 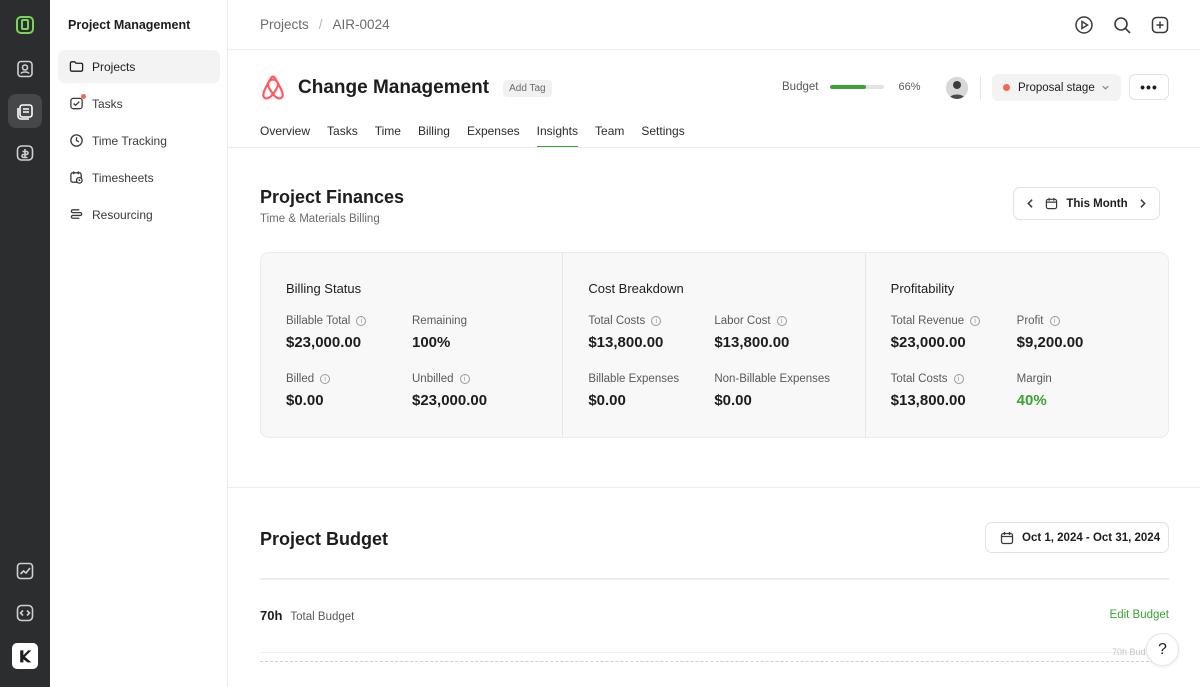 What do you see at coordinates (922, 288) in the screenshot?
I see `card-title: Profitability` at bounding box center [922, 288].